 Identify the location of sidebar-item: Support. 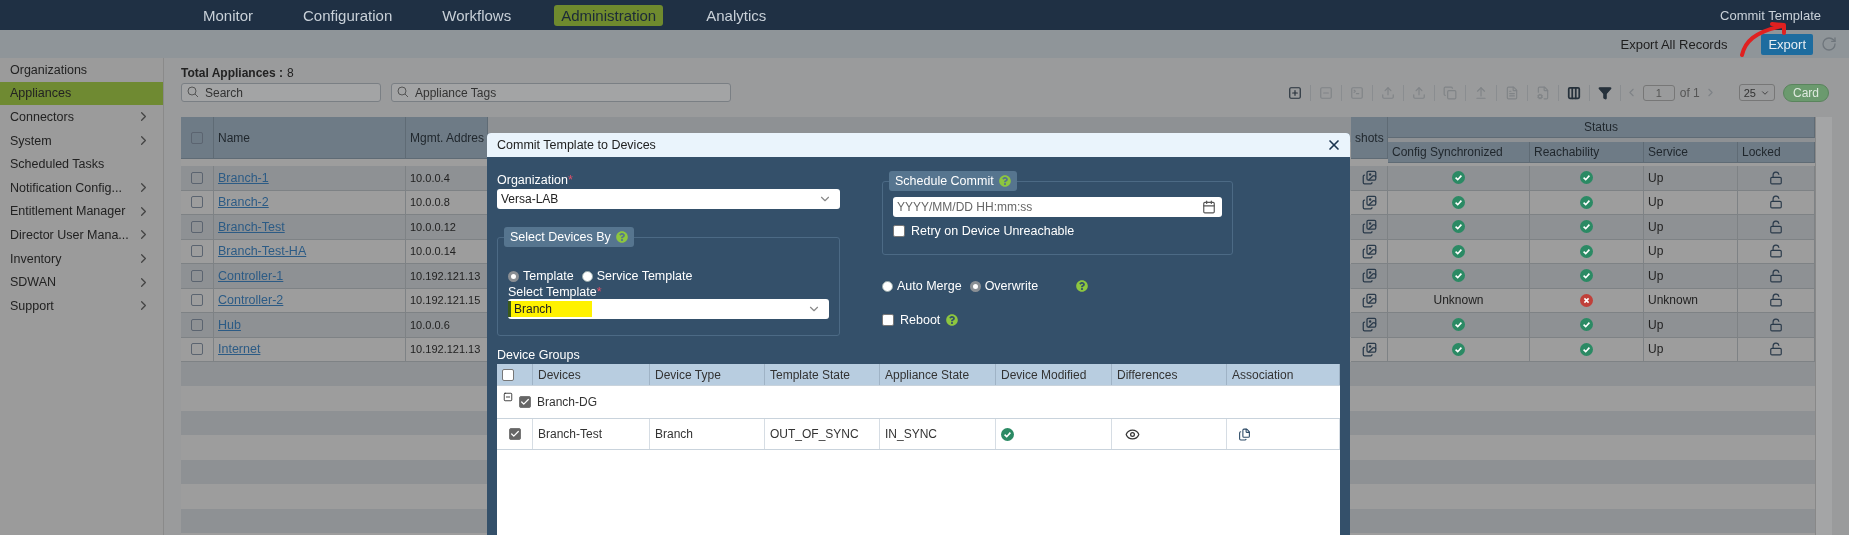
(81, 305).